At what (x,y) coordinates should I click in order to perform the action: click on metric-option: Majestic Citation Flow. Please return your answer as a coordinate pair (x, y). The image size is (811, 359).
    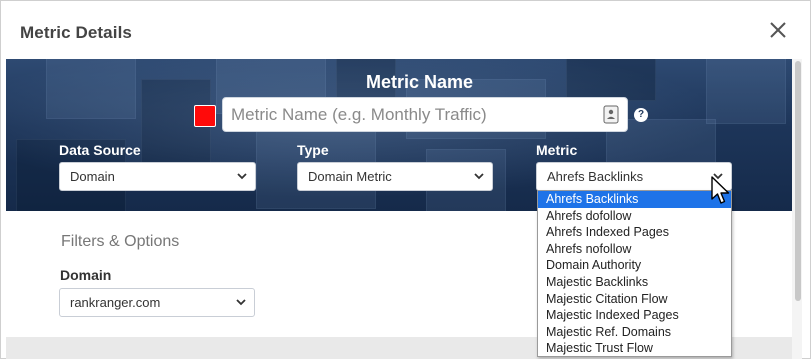
    Looking at the image, I should click on (634, 299).